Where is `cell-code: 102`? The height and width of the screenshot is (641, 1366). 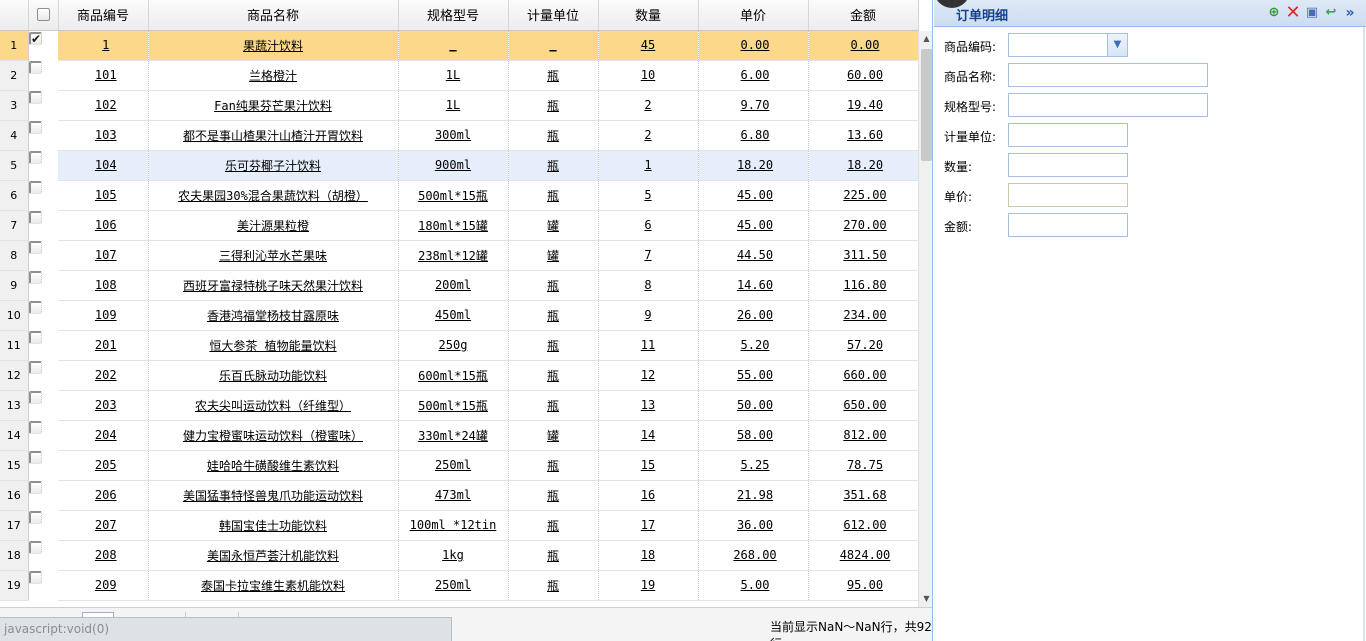
cell-code: 102 is located at coordinates (103, 105).